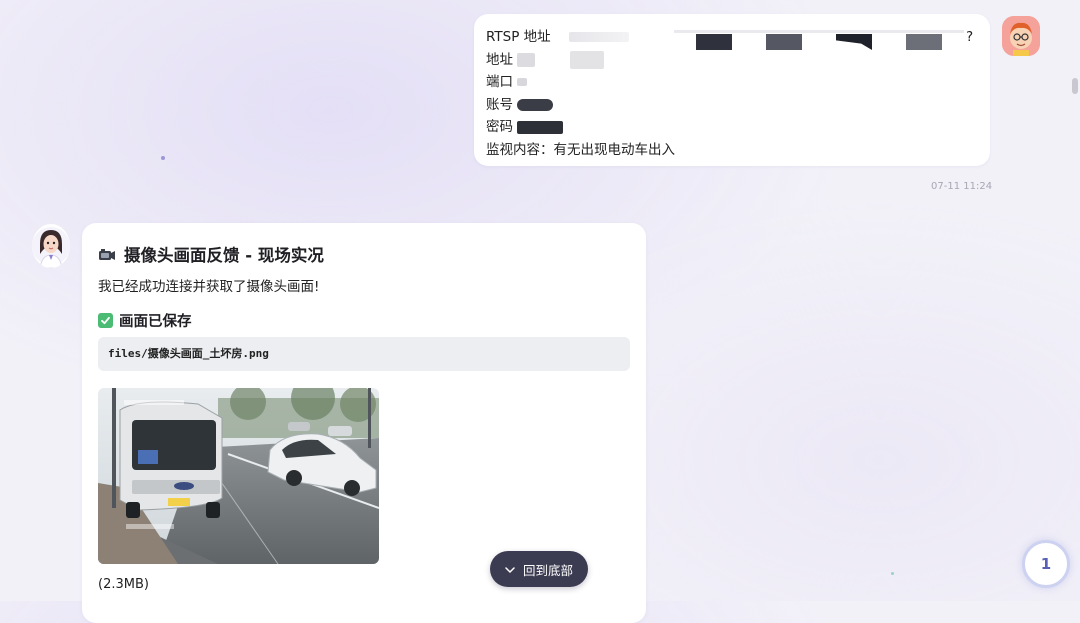 The width and height of the screenshot is (1080, 623). Describe the element at coordinates (51, 246) in the screenshot. I see `assistant-avatar` at that location.